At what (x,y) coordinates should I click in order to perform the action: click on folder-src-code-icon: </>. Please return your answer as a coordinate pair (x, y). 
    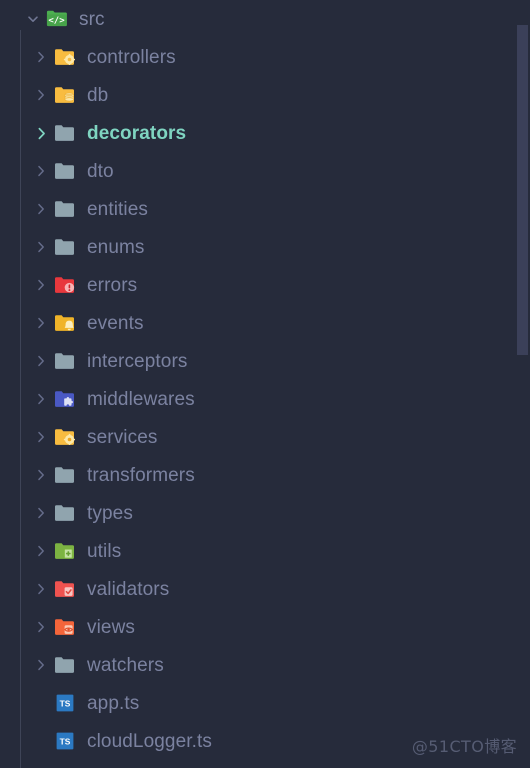
    Looking at the image, I should click on (57, 19).